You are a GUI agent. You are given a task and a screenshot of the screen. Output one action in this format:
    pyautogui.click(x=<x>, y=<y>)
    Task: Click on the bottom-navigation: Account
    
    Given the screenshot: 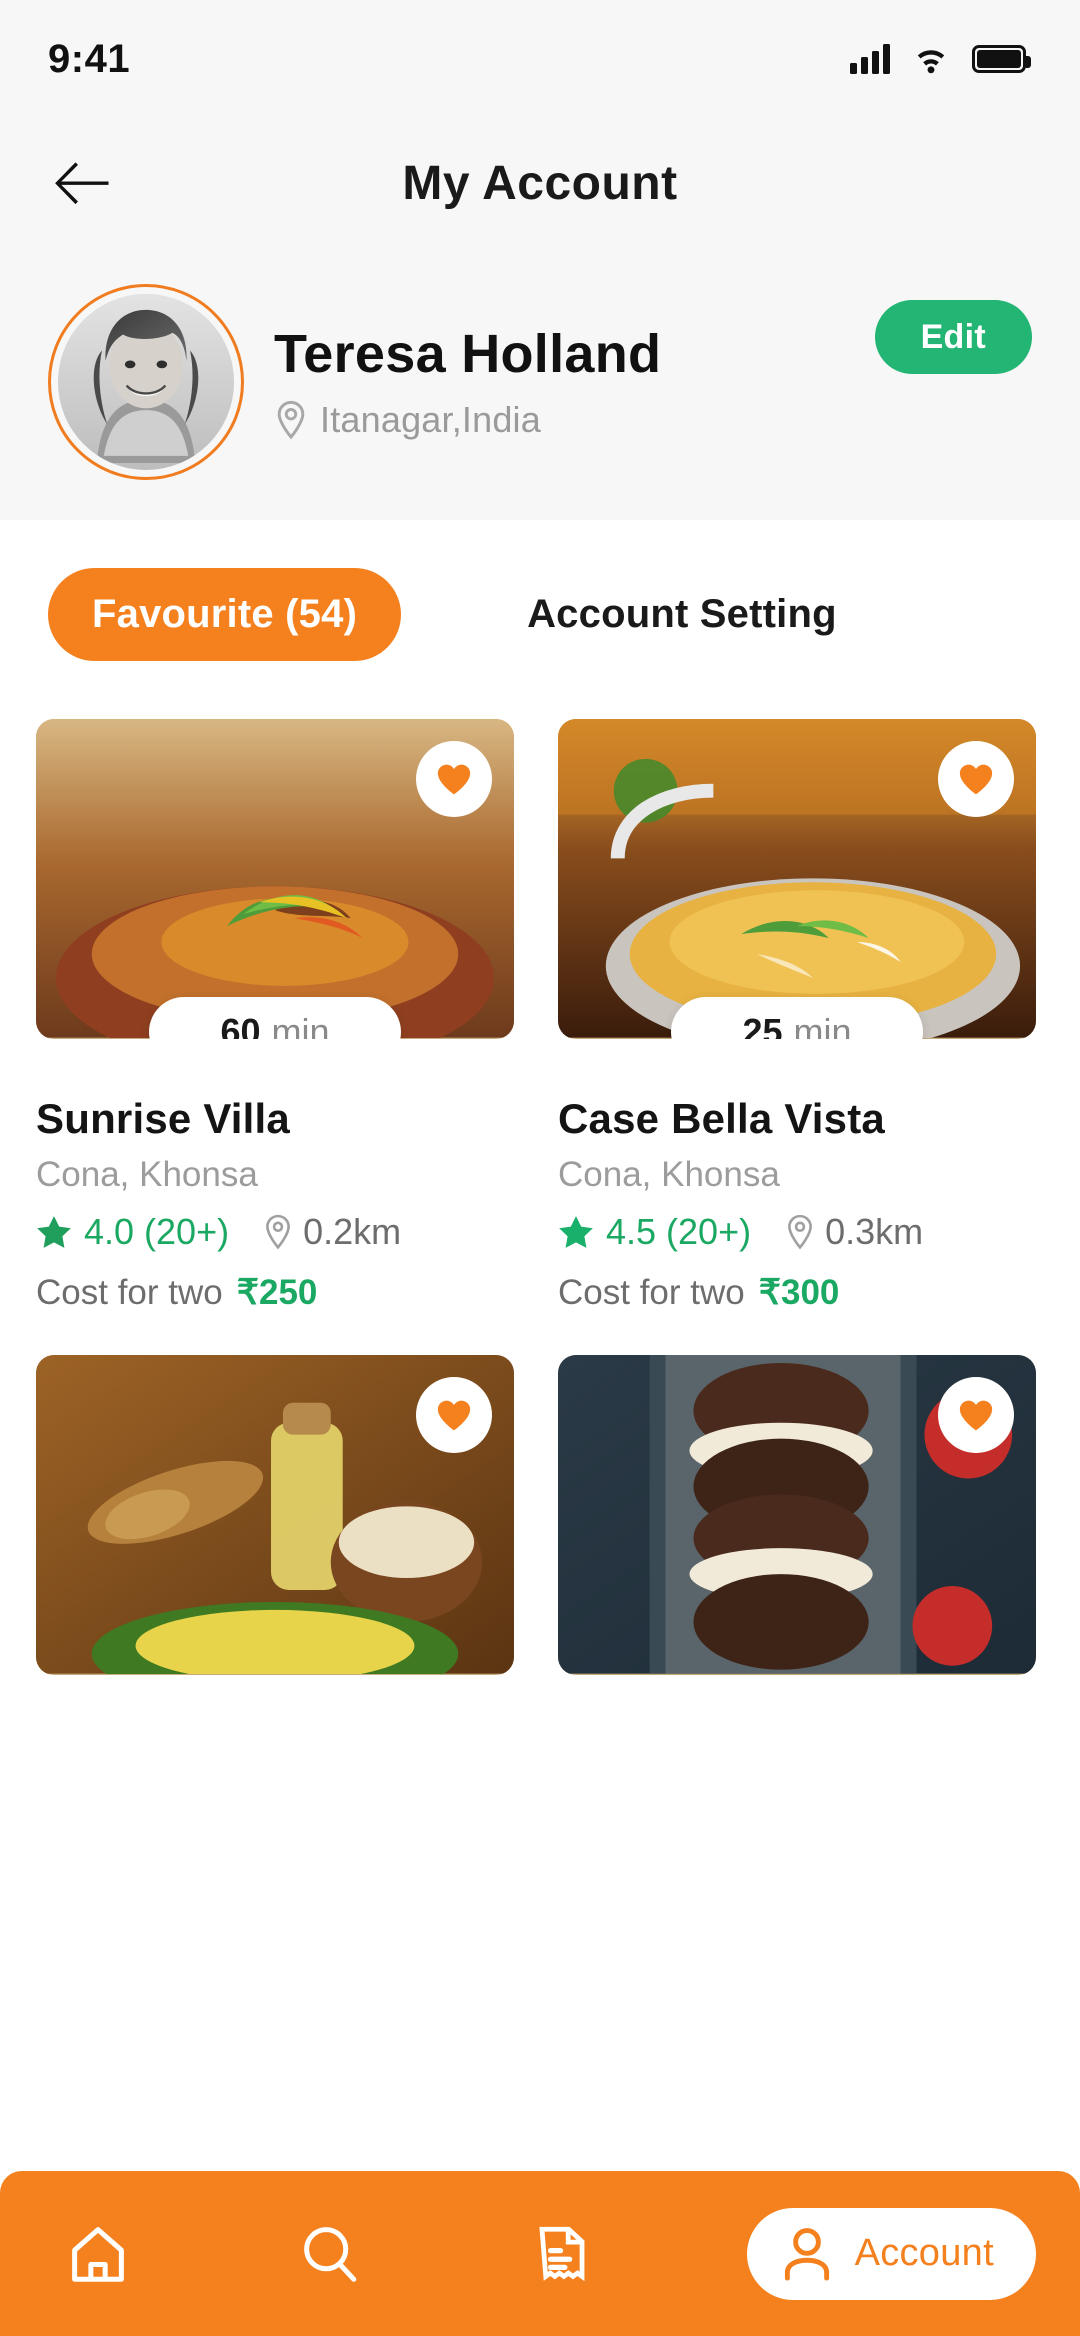 What is the action you would take?
    pyautogui.click(x=540, y=2253)
    